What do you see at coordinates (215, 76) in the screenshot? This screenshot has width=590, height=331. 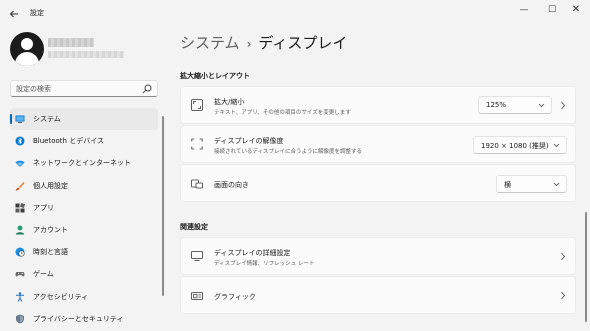 I see `section-heading-scale-layout: 拡大縮小とレイアウト` at bounding box center [215, 76].